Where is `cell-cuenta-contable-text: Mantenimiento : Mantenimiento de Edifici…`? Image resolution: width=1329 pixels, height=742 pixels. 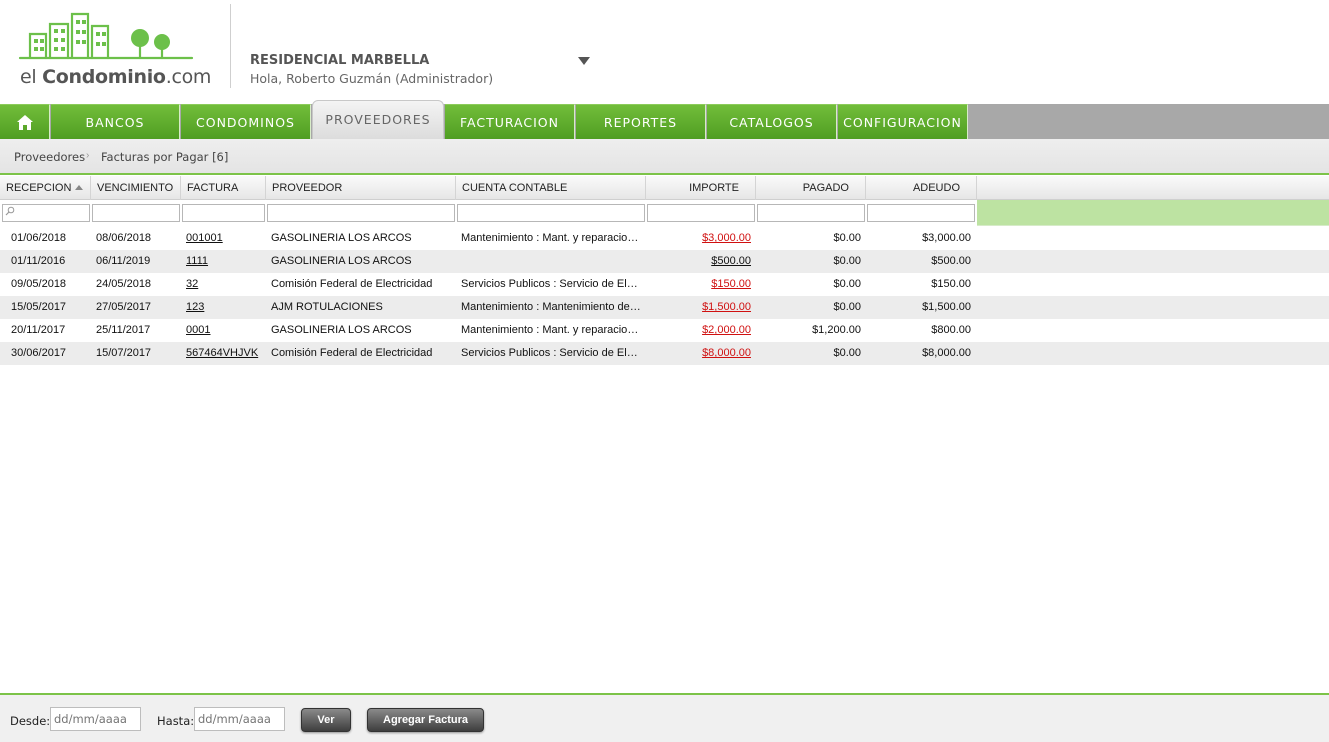
cell-cuenta-contable-text: Mantenimiento : Mantenimiento de Edifici… is located at coordinates (551, 307).